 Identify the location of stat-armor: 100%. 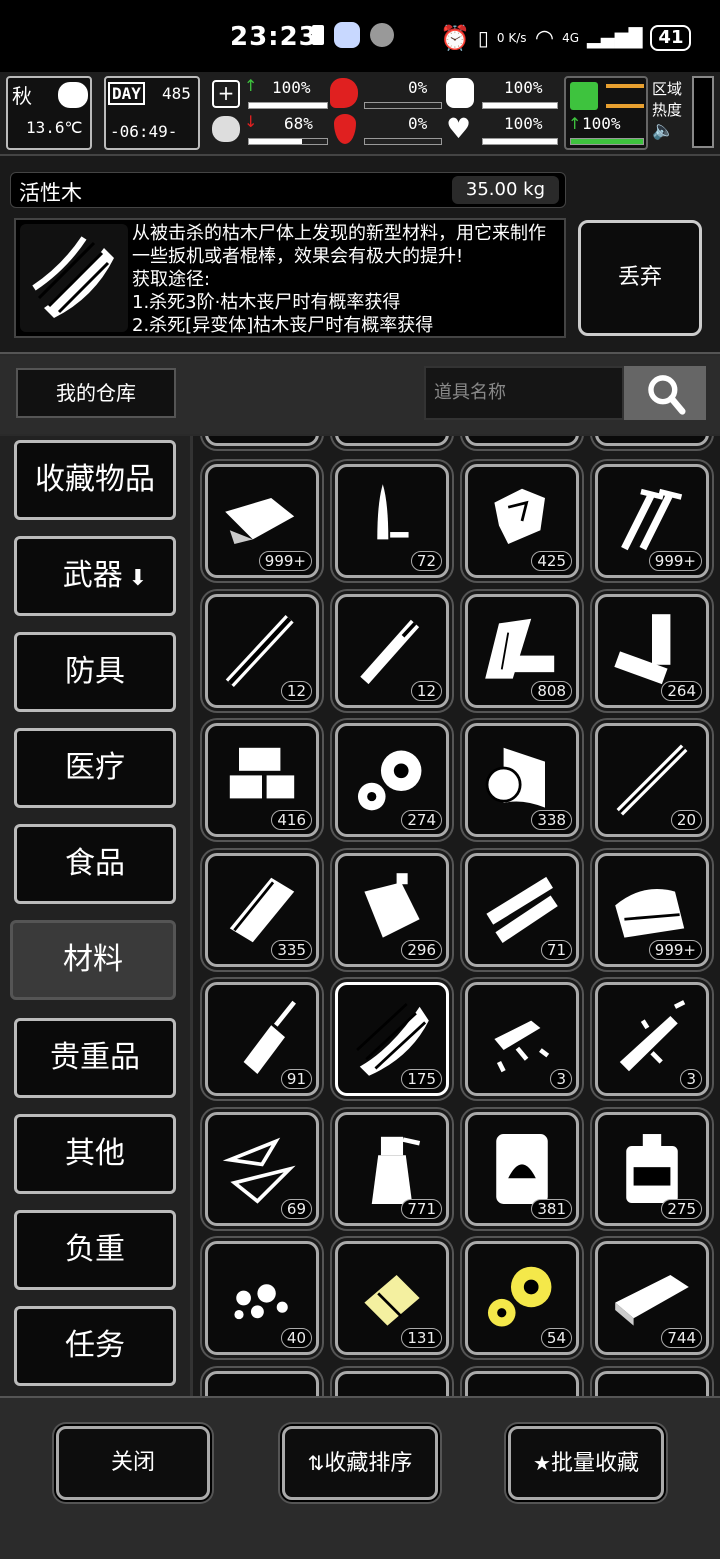
(502, 95).